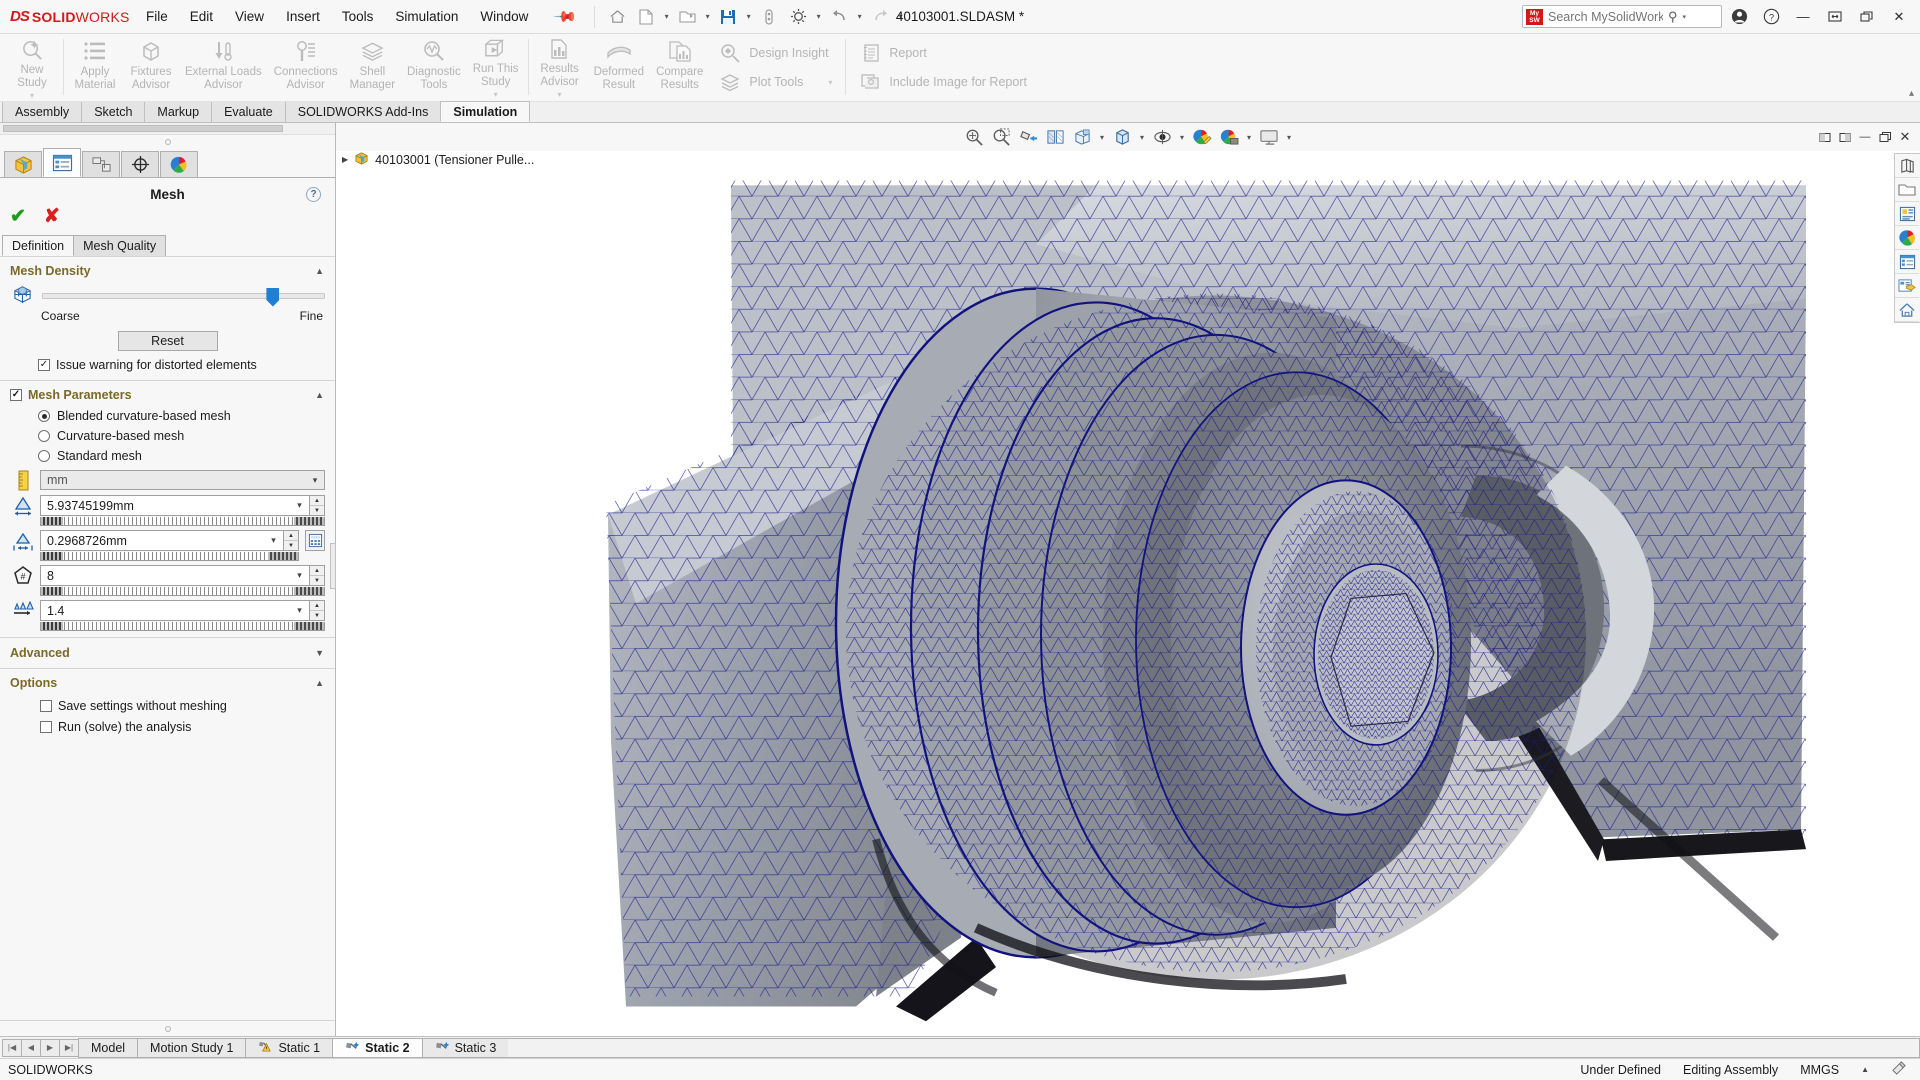  What do you see at coordinates (1885, 137) in the screenshot?
I see `maximize-doc-button` at bounding box center [1885, 137].